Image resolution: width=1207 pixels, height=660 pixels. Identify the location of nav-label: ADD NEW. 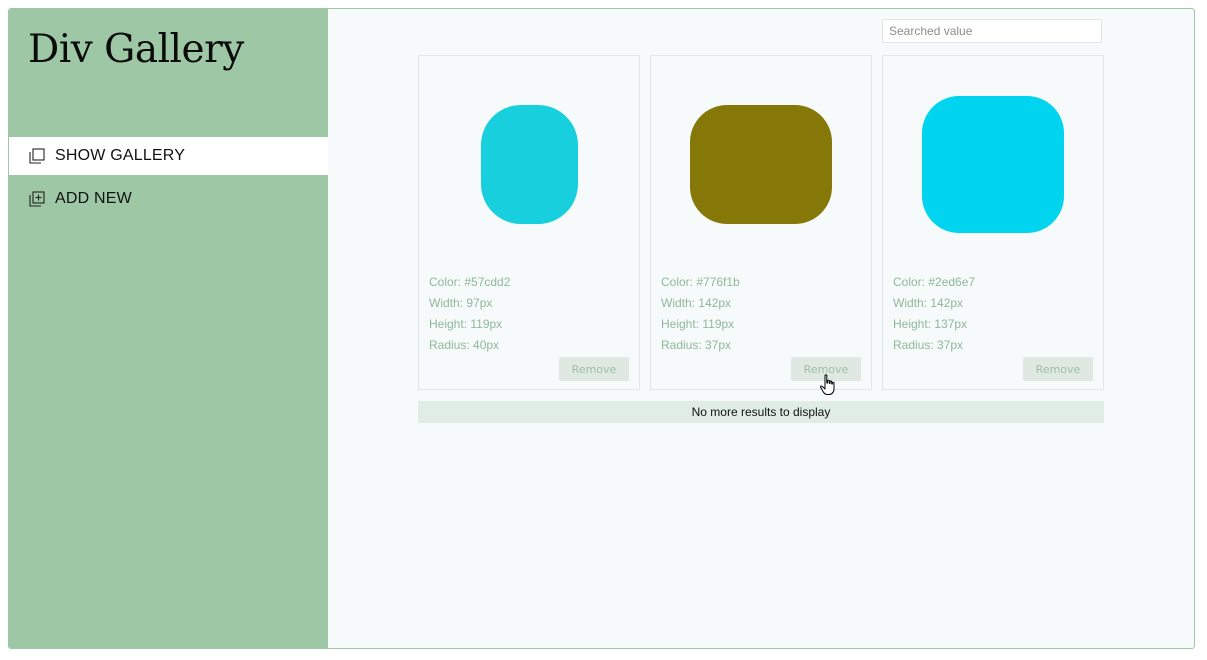
(93, 198).